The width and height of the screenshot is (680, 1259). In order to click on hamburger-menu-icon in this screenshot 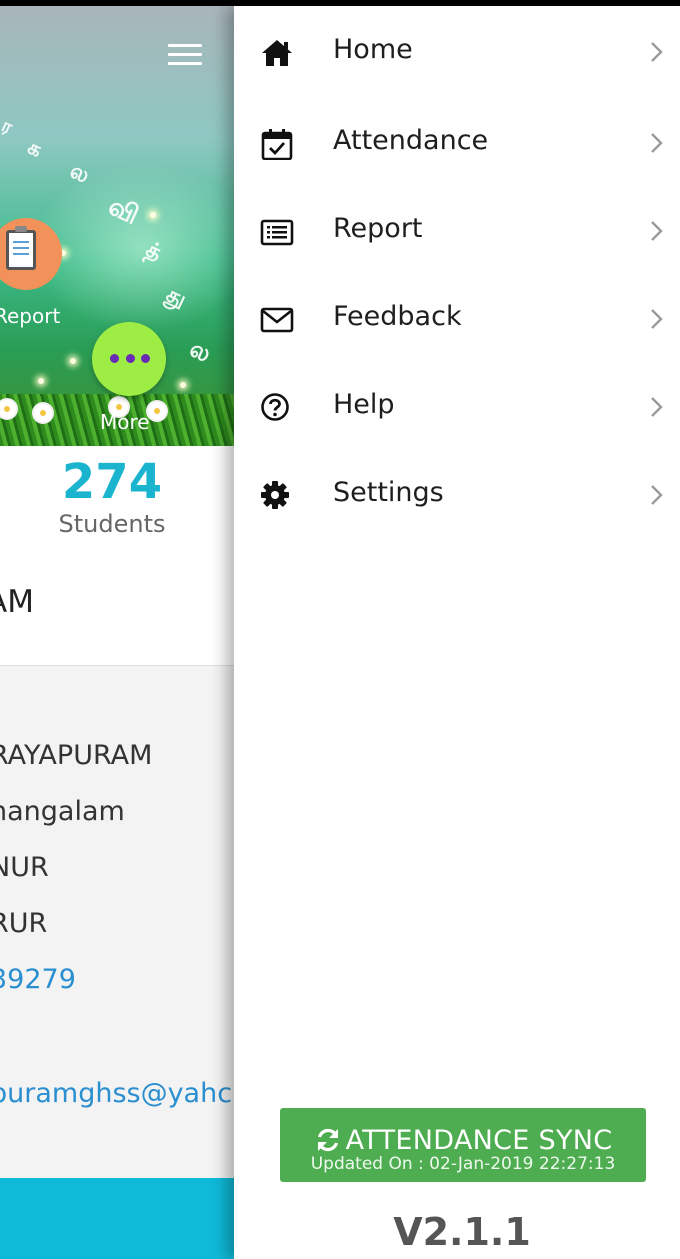, I will do `click(185, 58)`.